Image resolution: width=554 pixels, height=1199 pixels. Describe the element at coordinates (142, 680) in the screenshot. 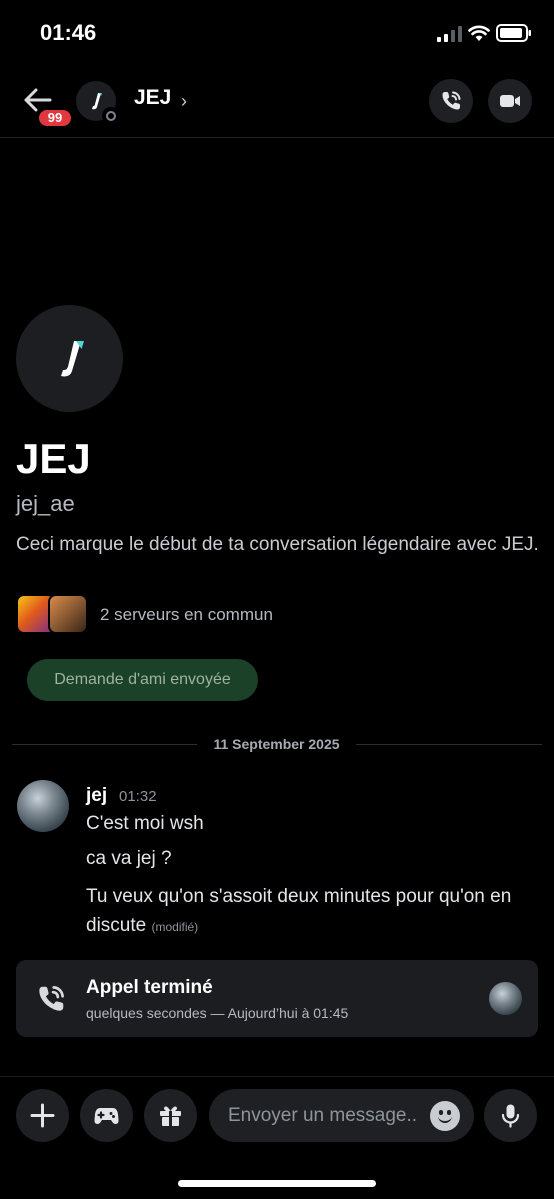

I see `friend-request-sent-button: Demande d'ami envoyée` at that location.